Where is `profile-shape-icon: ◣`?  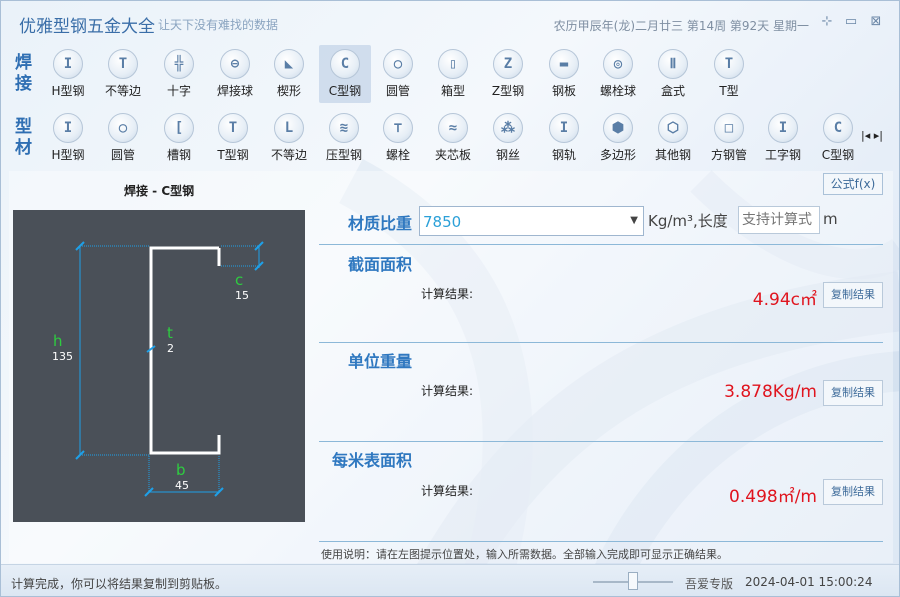
profile-shape-icon: ◣ is located at coordinates (289, 64).